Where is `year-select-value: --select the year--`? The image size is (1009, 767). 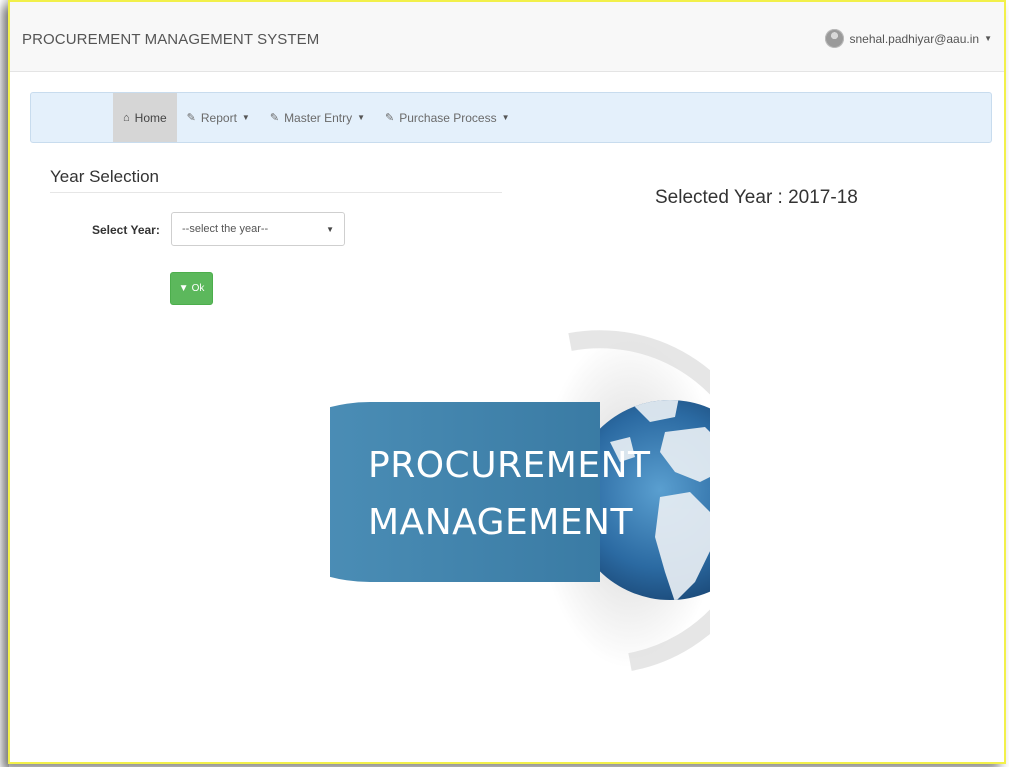 year-select-value: --select the year-- is located at coordinates (225, 229).